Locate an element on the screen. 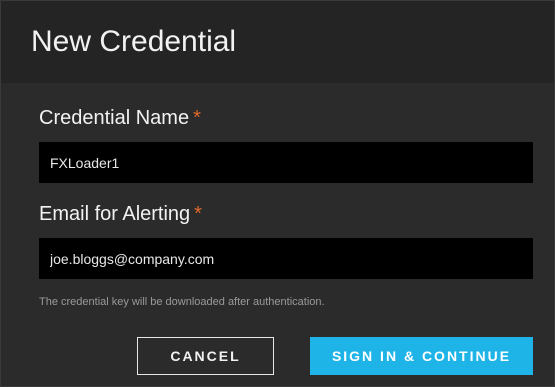 This screenshot has width=555, height=387. cancel-button: CANCEL is located at coordinates (205, 356).